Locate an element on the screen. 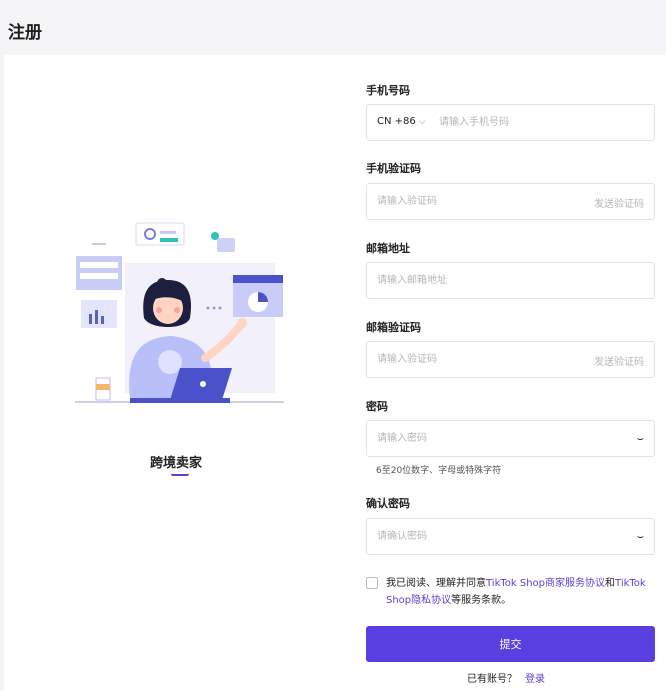 The width and height of the screenshot is (666, 691). phone-field: CN +86 ⌵ is located at coordinates (510, 122).